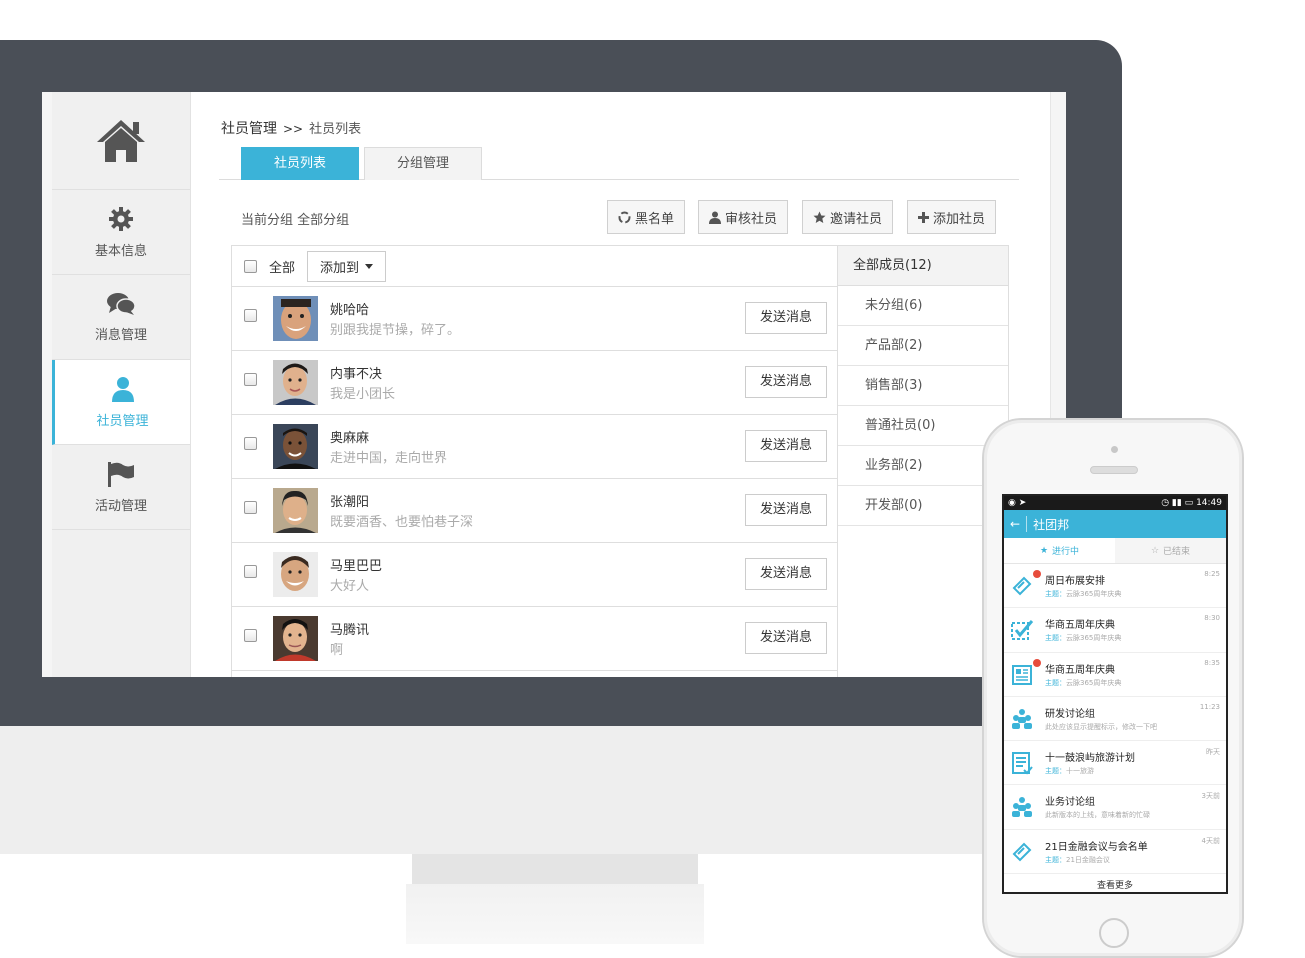 This screenshot has width=1305, height=958. What do you see at coordinates (1022, 718) in the screenshot?
I see `group-icon` at bounding box center [1022, 718].